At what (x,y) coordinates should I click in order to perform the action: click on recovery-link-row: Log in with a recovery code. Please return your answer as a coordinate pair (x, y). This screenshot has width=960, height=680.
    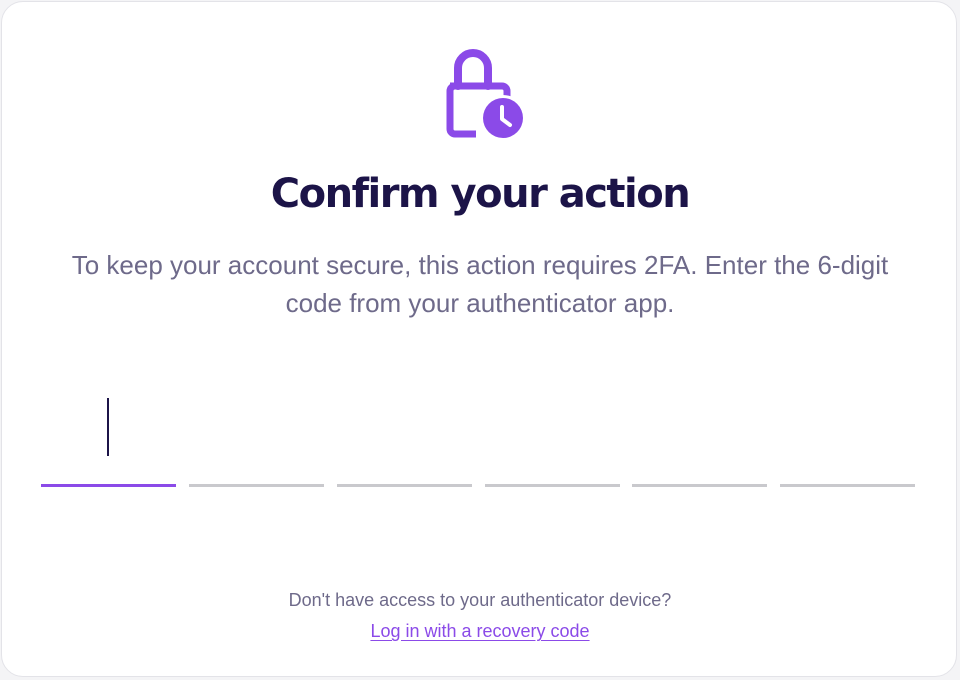
    Looking at the image, I should click on (480, 631).